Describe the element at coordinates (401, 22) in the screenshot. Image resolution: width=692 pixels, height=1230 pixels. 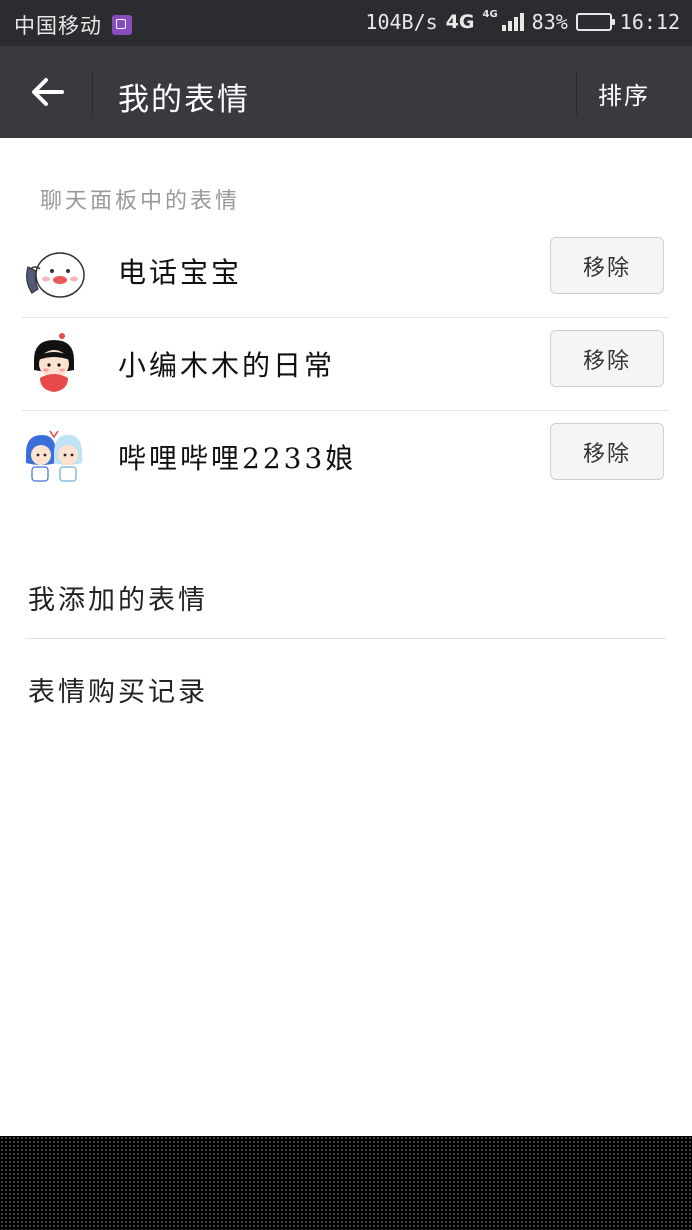
I see `net-speed: 104B/s` at that location.